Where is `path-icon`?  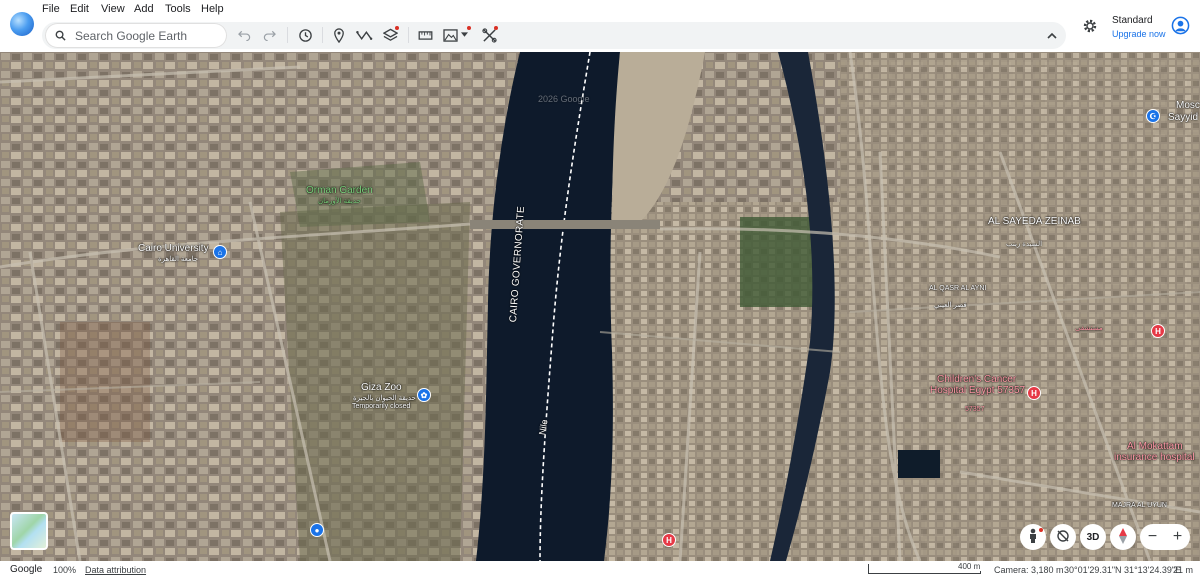
path-icon is located at coordinates (364, 35).